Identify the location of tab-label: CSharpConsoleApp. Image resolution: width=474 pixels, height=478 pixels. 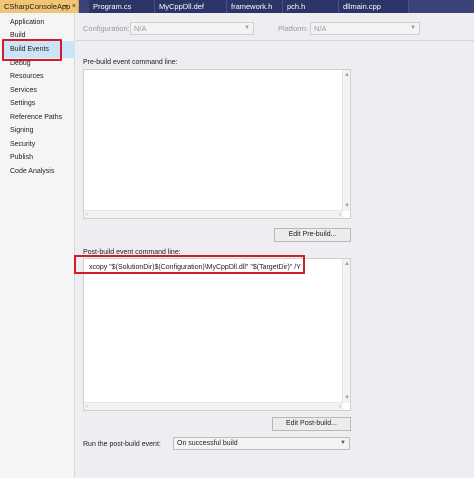
(37, 6).